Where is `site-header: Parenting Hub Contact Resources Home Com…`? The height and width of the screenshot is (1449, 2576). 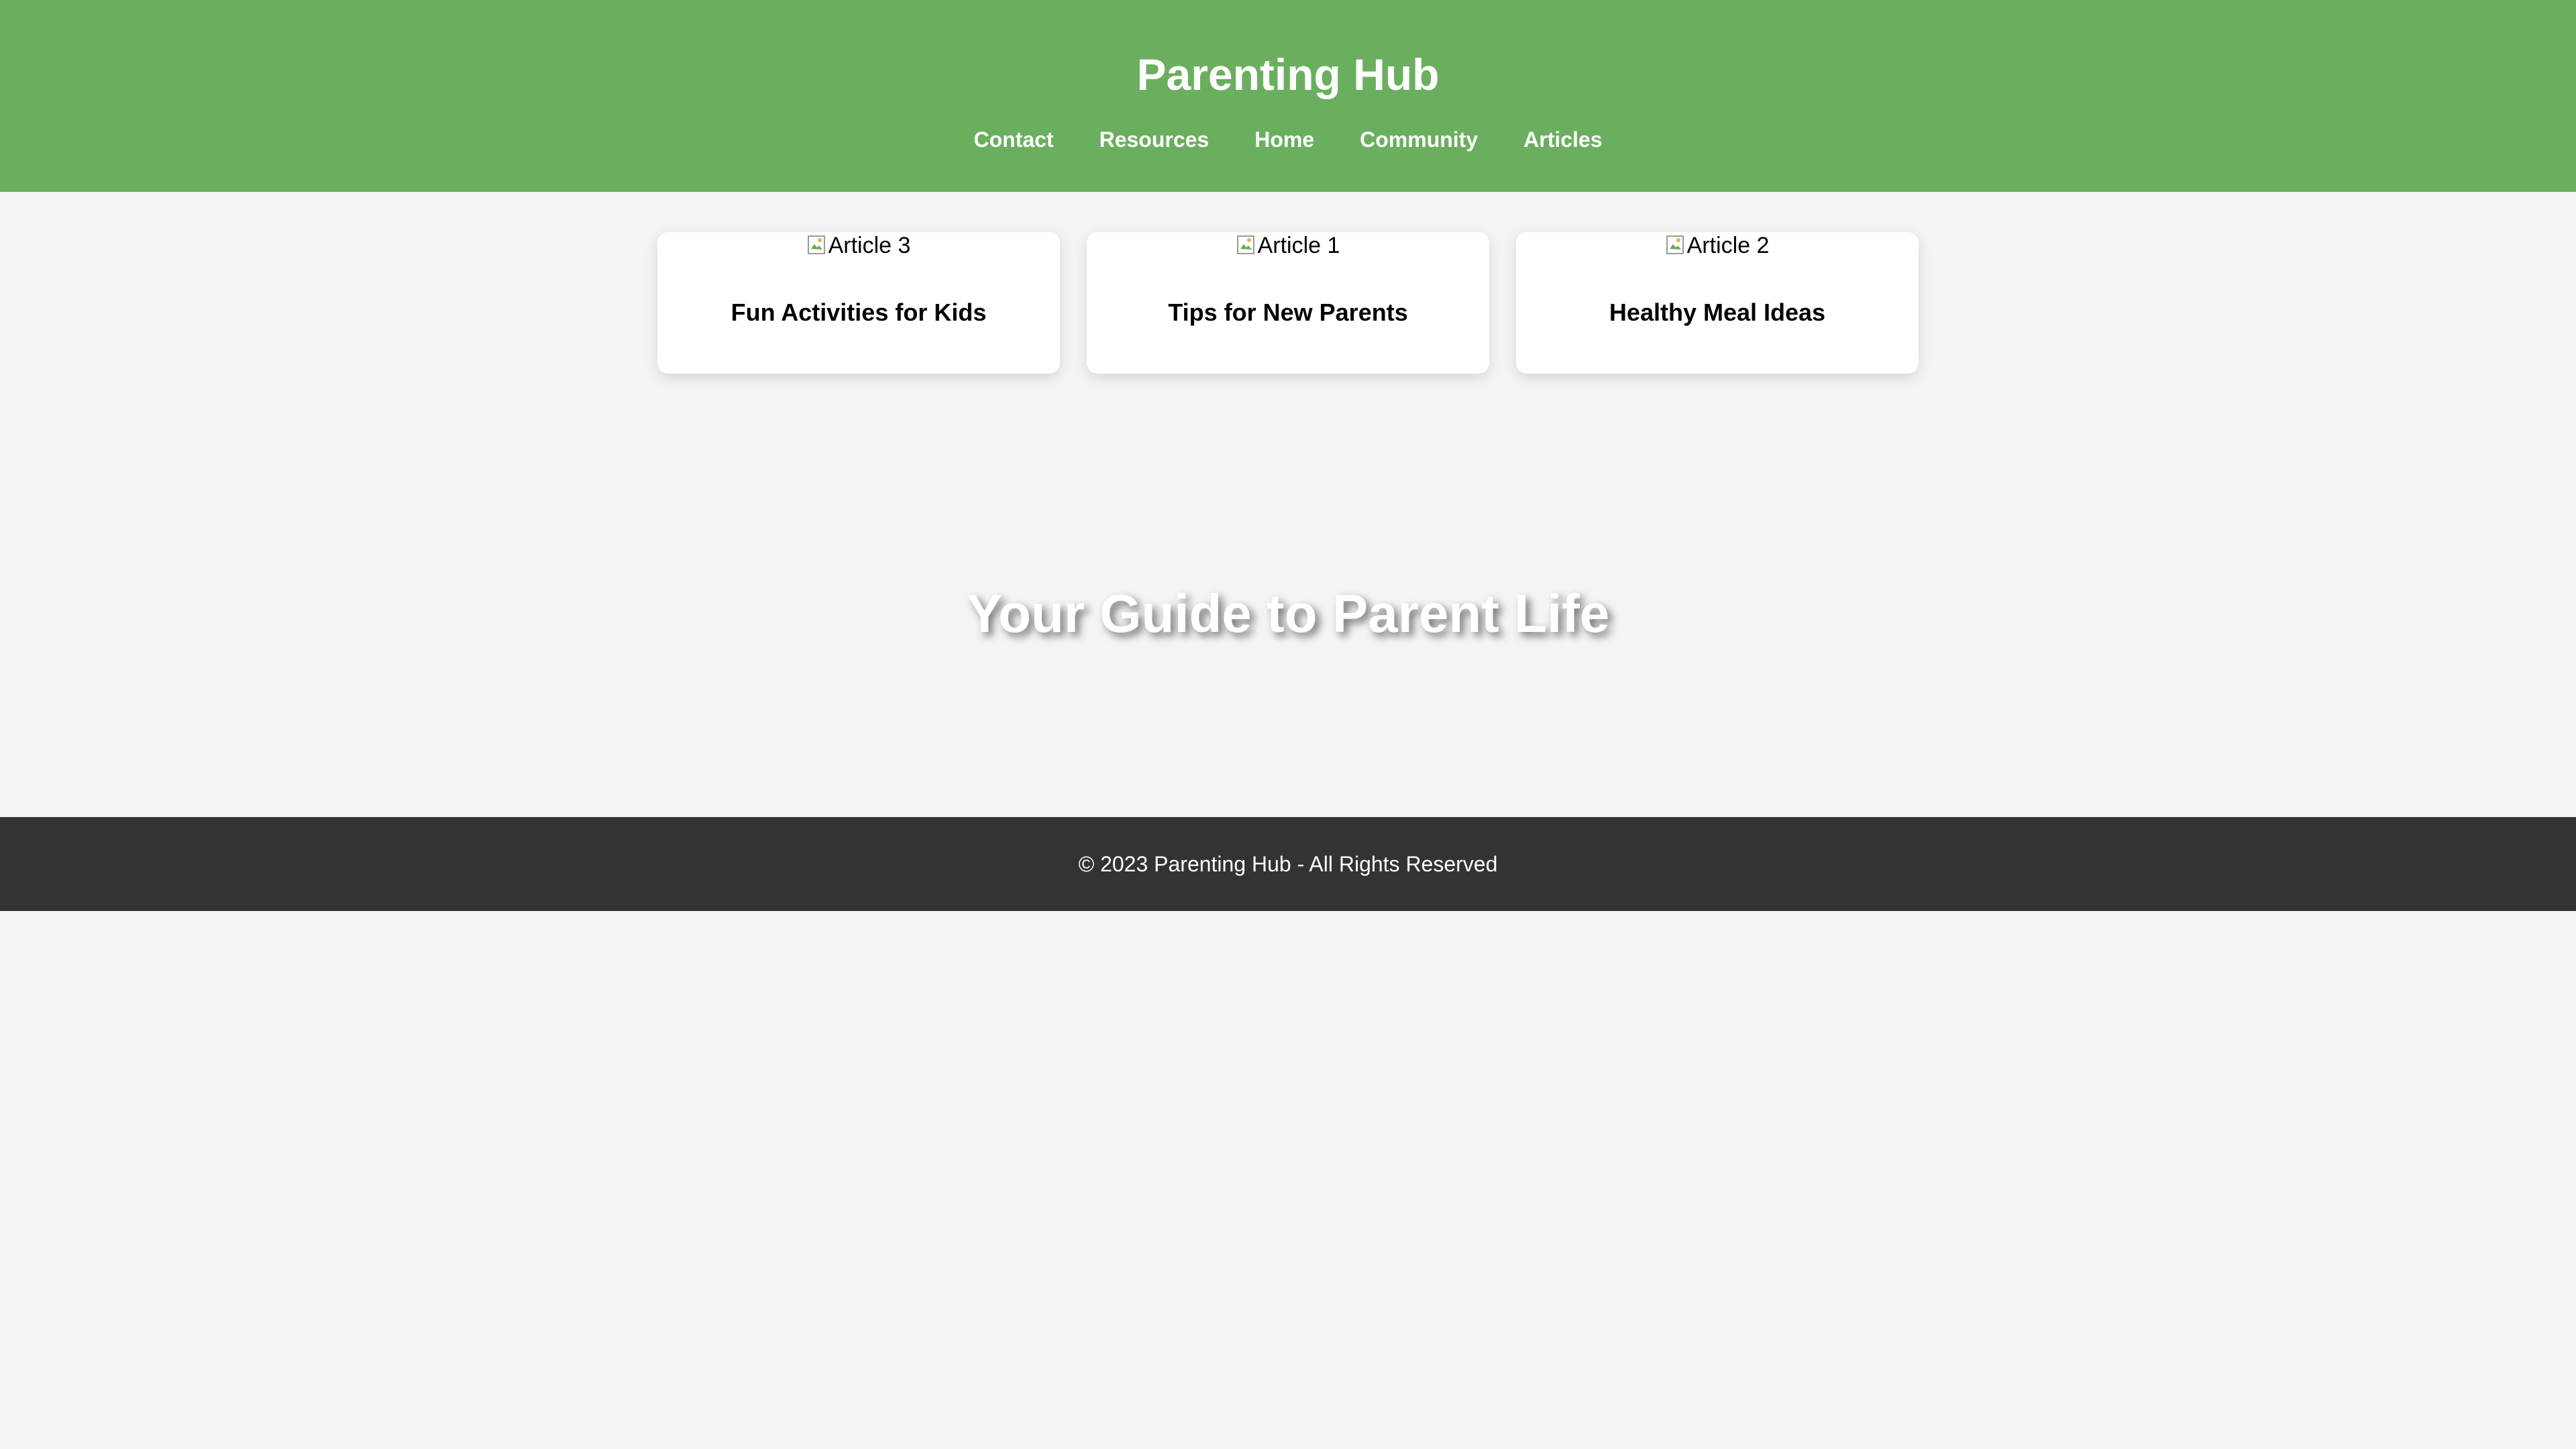
site-header: Parenting Hub Contact Resources Home Com… is located at coordinates (1288, 96).